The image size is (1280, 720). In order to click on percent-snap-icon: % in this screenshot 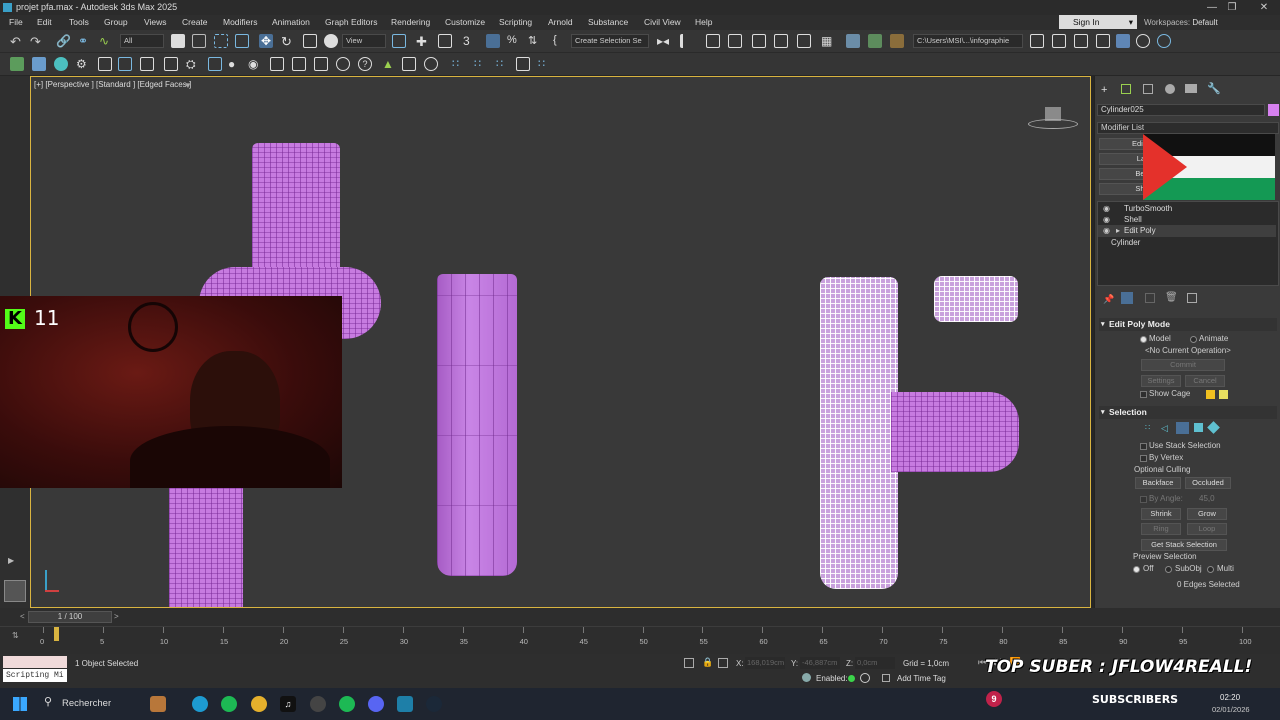, I will do `click(514, 41)`.